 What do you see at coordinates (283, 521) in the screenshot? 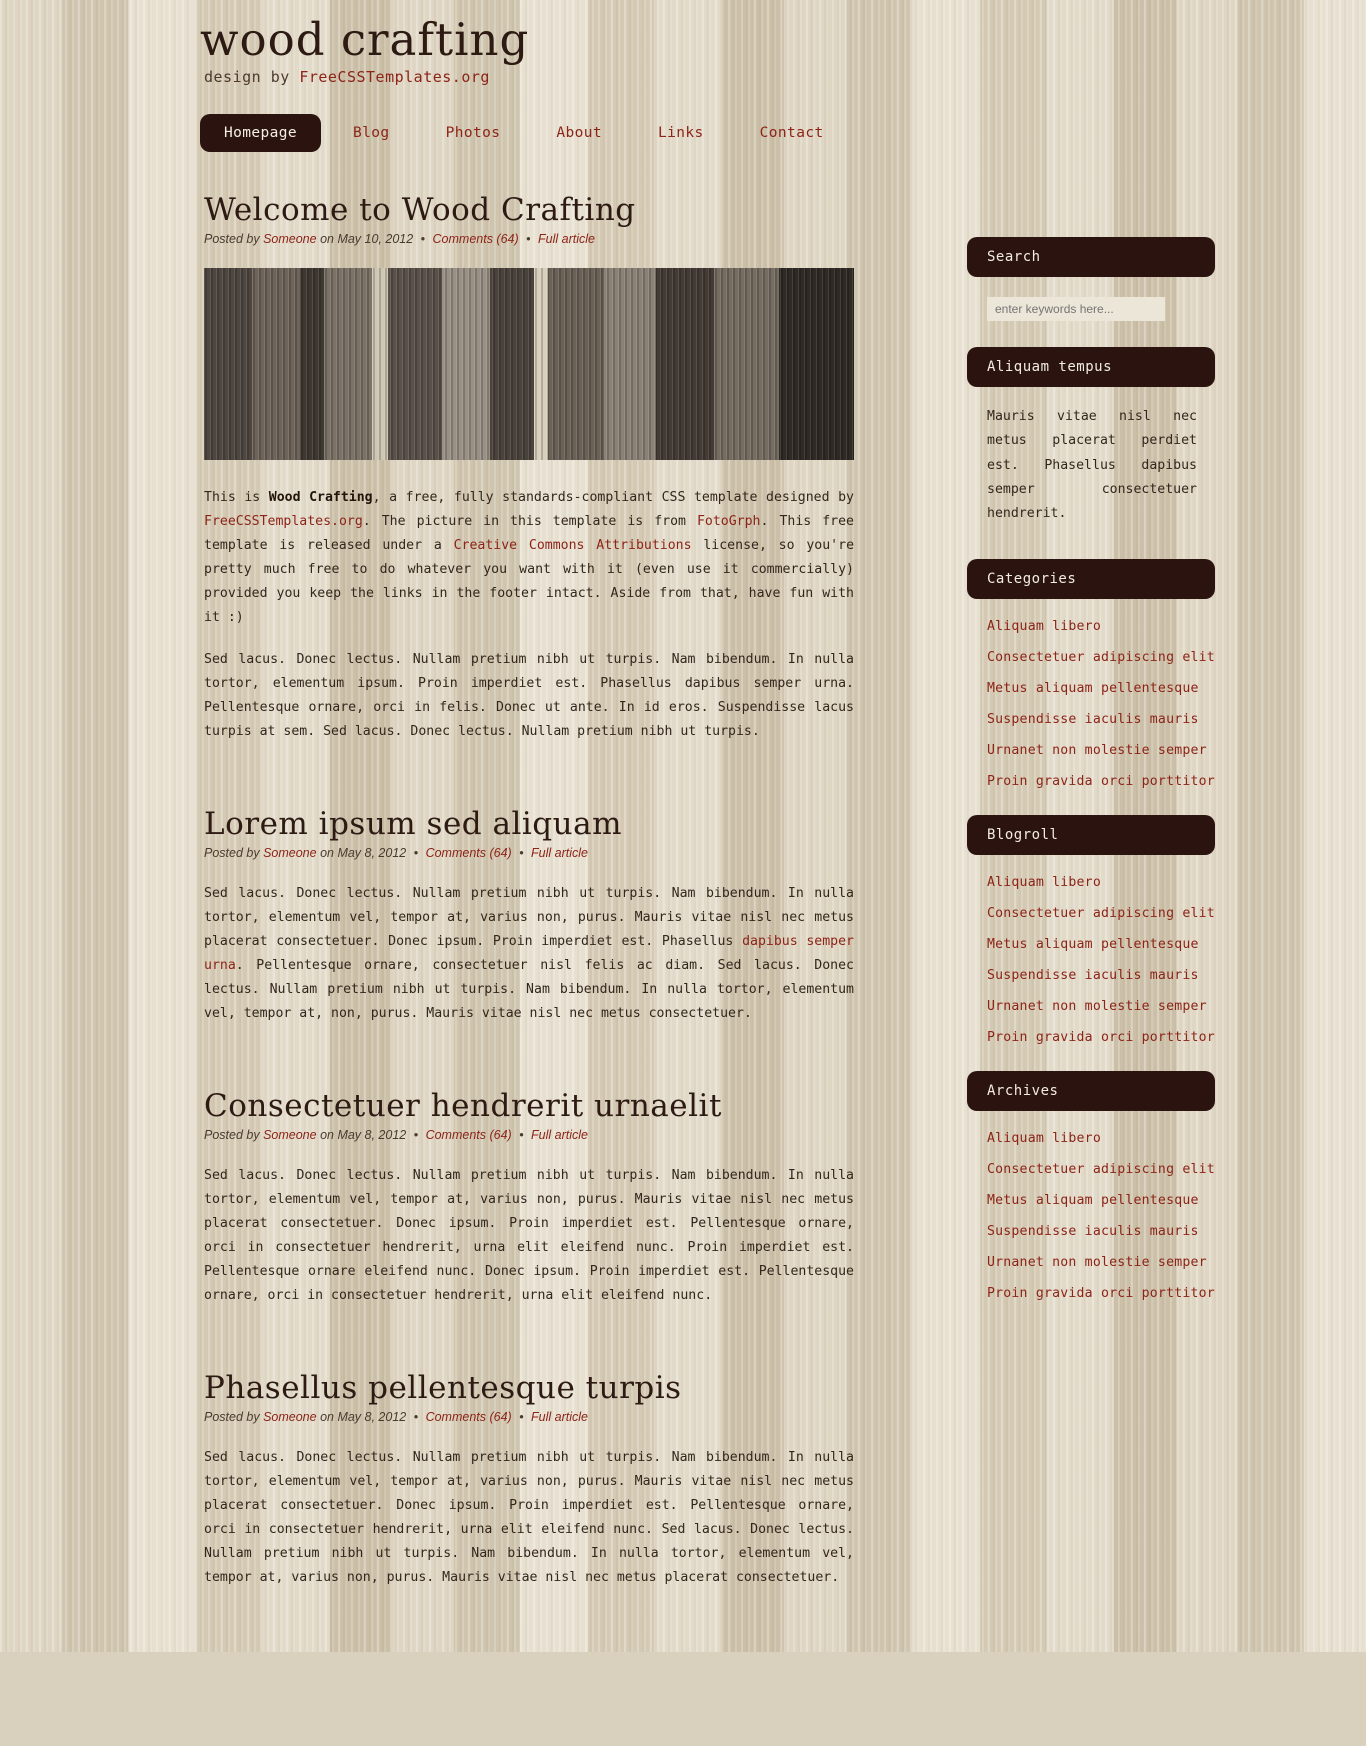
I see `inline-link: FreeCSSTemplates.org` at bounding box center [283, 521].